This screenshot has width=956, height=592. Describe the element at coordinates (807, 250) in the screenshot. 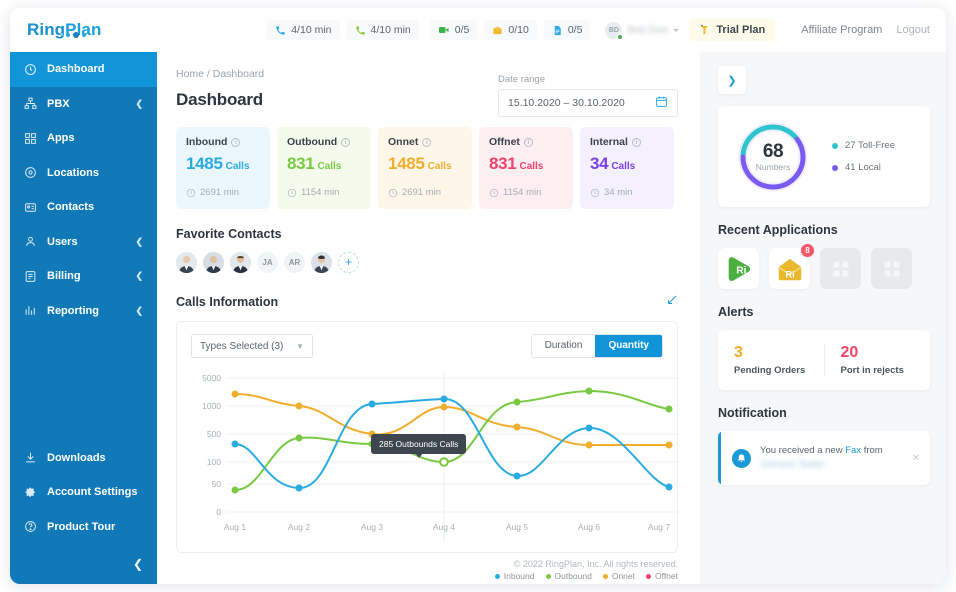

I see `notification-badge: 8` at that location.